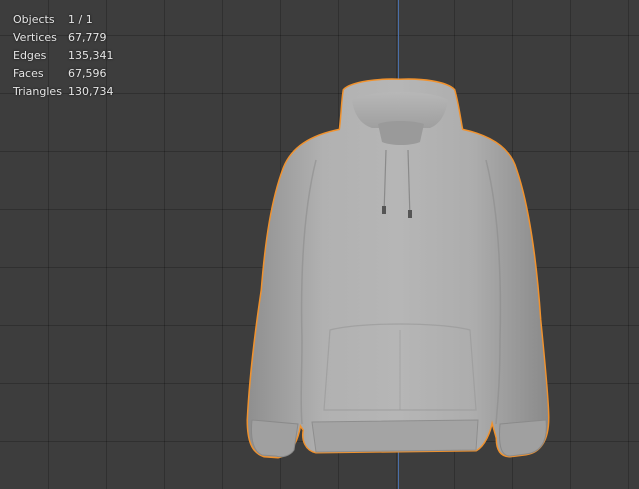 The height and width of the screenshot is (489, 639). Describe the element at coordinates (395, 436) in the screenshot. I see `waistband` at that location.